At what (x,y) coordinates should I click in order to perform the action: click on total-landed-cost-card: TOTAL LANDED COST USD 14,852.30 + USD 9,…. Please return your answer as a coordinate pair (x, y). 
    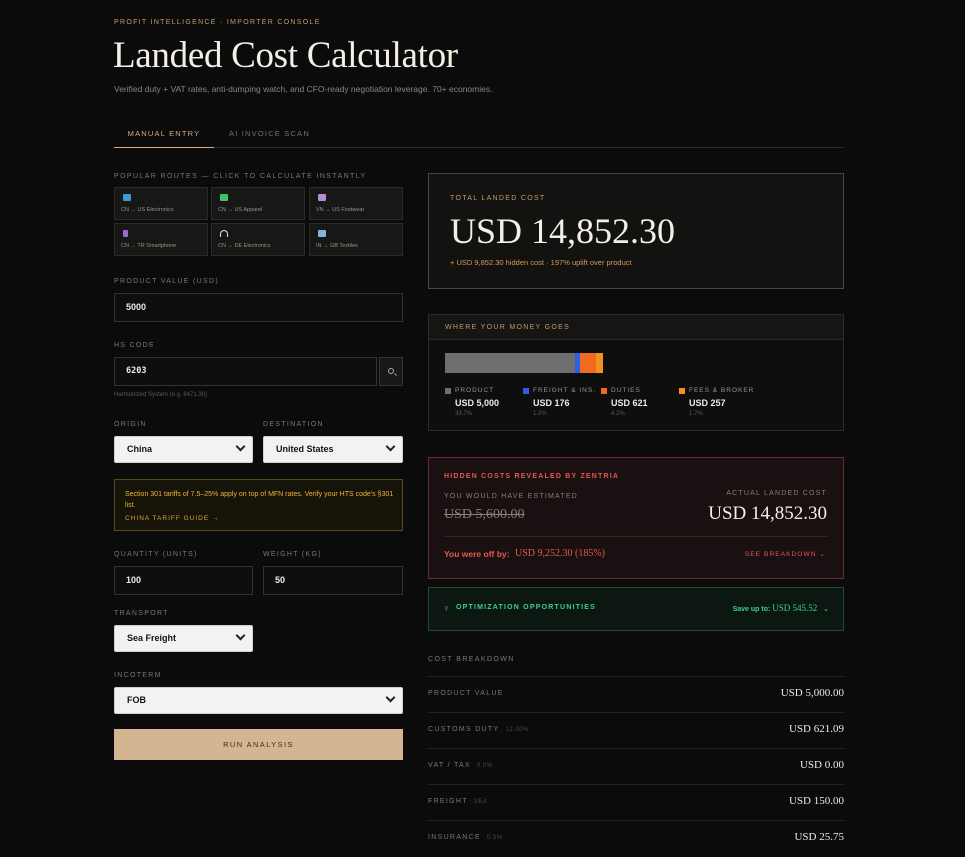
    Looking at the image, I should click on (636, 231).